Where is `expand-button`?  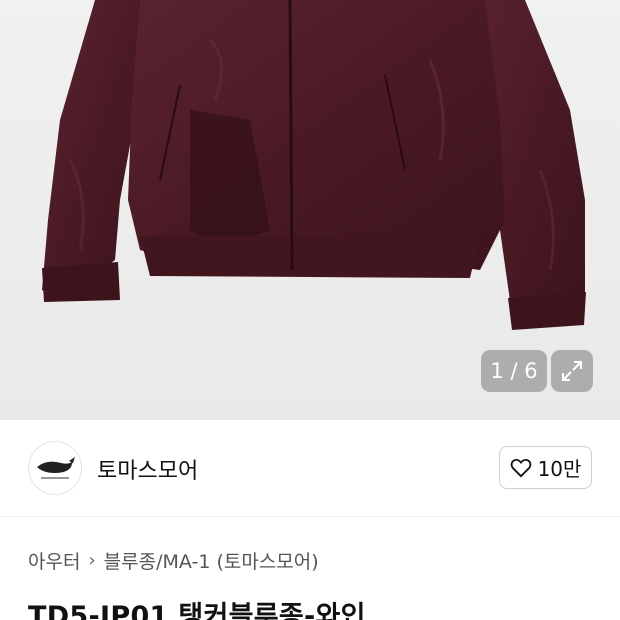
expand-button is located at coordinates (572, 371).